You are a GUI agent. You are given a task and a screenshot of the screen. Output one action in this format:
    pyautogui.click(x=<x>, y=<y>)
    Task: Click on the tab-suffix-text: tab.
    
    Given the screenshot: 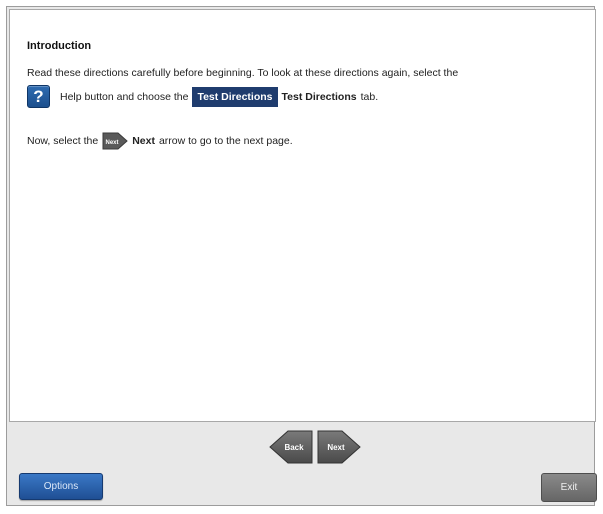 What is the action you would take?
    pyautogui.click(x=369, y=96)
    